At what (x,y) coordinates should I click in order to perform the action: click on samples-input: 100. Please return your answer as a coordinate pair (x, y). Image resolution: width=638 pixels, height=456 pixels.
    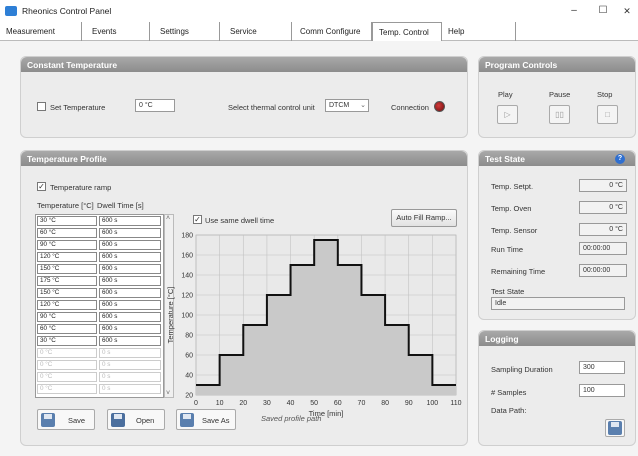
    Looking at the image, I should click on (602, 390).